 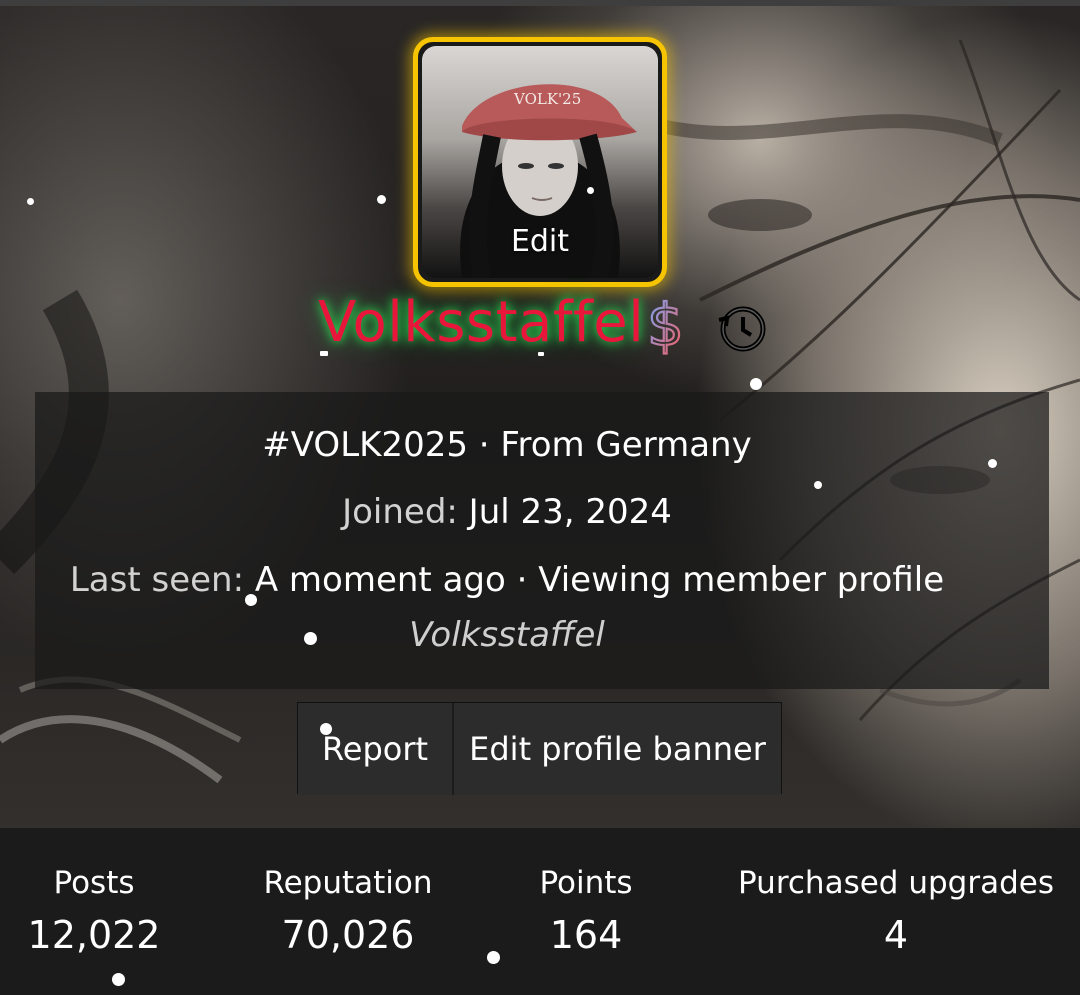 I want to click on avatar: VOLK'25 Edit, so click(x=540, y=162).